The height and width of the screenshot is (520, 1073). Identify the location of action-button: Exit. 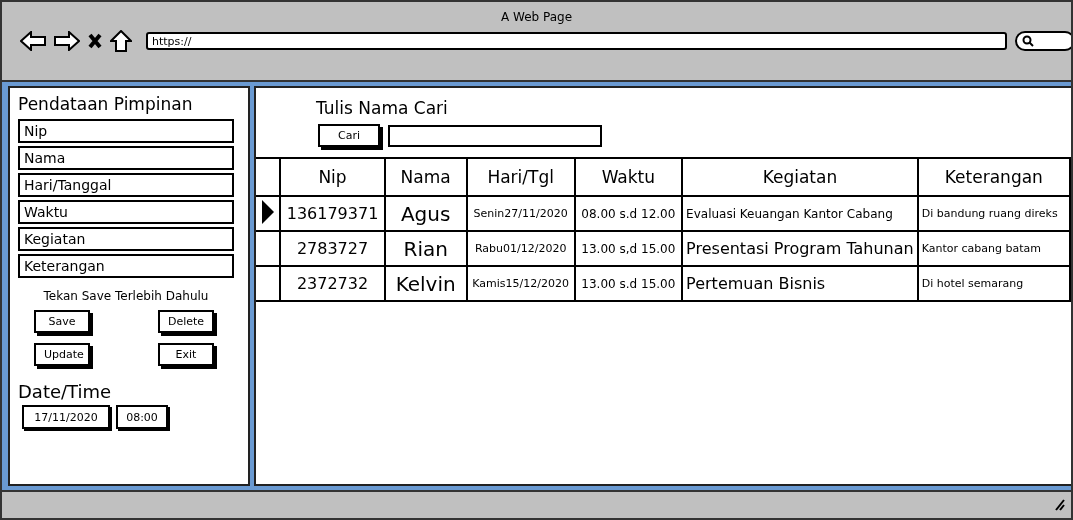
(186, 354).